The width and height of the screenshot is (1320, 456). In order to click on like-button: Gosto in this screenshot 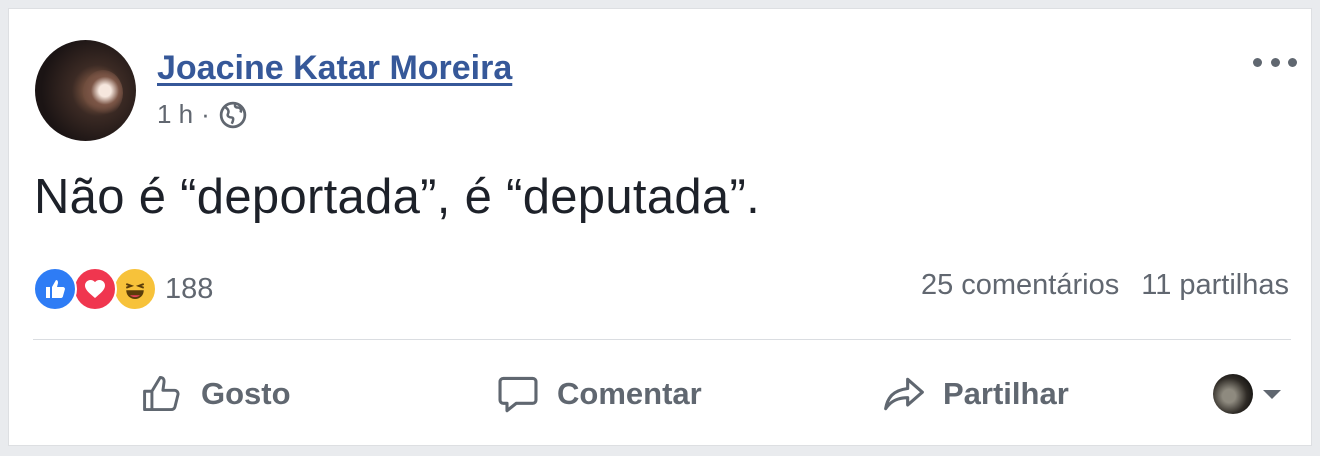, I will do `click(215, 394)`.